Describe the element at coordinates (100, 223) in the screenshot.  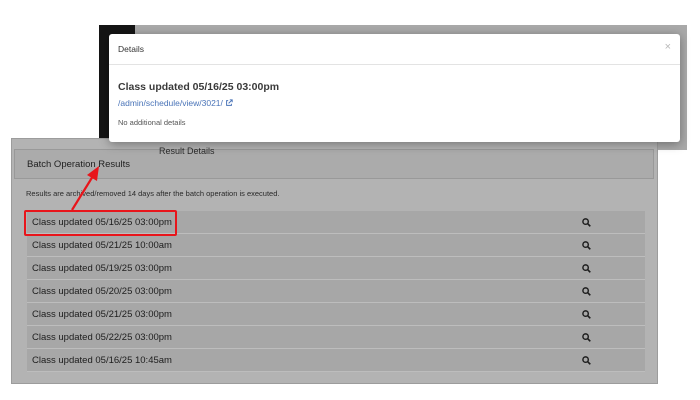
I see `highlight-box` at that location.